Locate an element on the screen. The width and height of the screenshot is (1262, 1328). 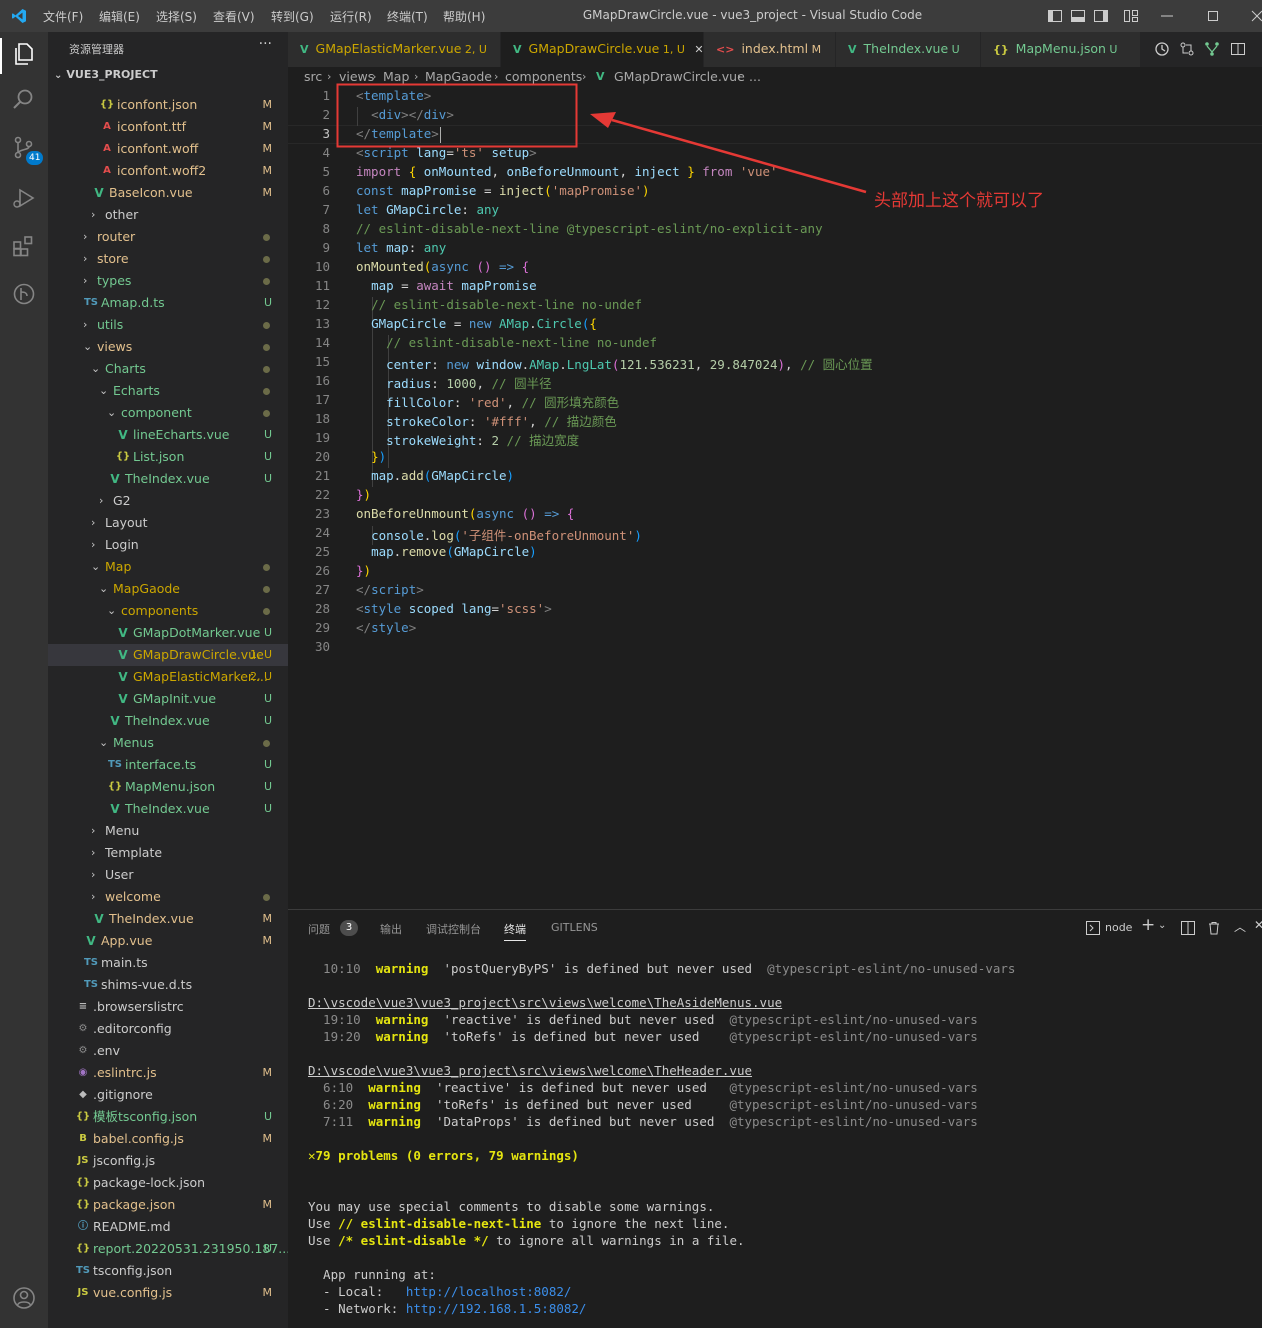
tree-folder: › router is located at coordinates (168, 237).